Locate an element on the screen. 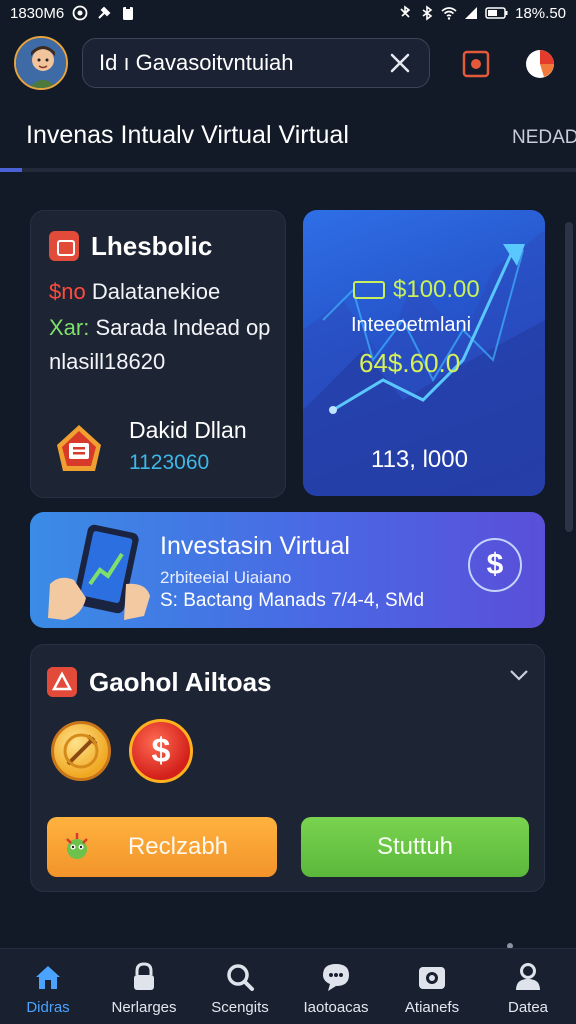  virus-icon is located at coordinates (77, 846).